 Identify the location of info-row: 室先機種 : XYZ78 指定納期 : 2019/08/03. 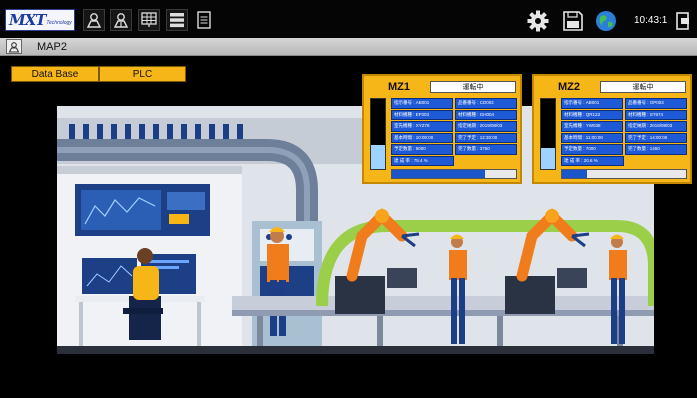
(454, 126).